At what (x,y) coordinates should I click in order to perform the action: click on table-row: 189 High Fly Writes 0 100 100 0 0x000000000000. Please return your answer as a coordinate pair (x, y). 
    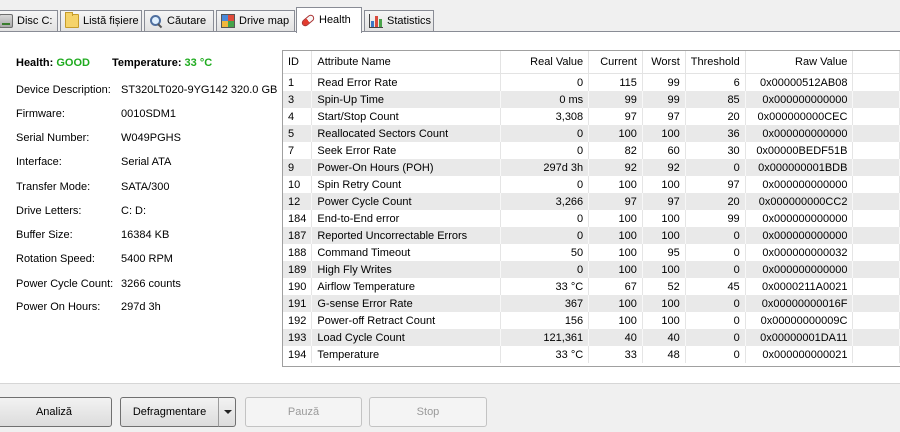
    Looking at the image, I should click on (591, 269).